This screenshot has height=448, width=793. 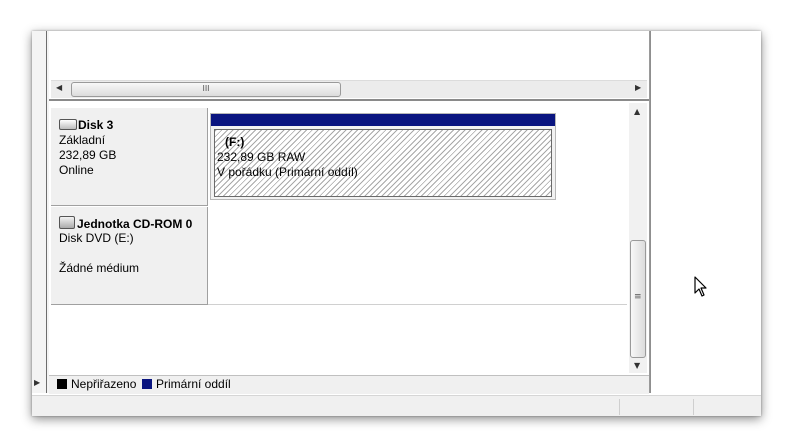 I want to click on hard-disk-icon, so click(x=68, y=124).